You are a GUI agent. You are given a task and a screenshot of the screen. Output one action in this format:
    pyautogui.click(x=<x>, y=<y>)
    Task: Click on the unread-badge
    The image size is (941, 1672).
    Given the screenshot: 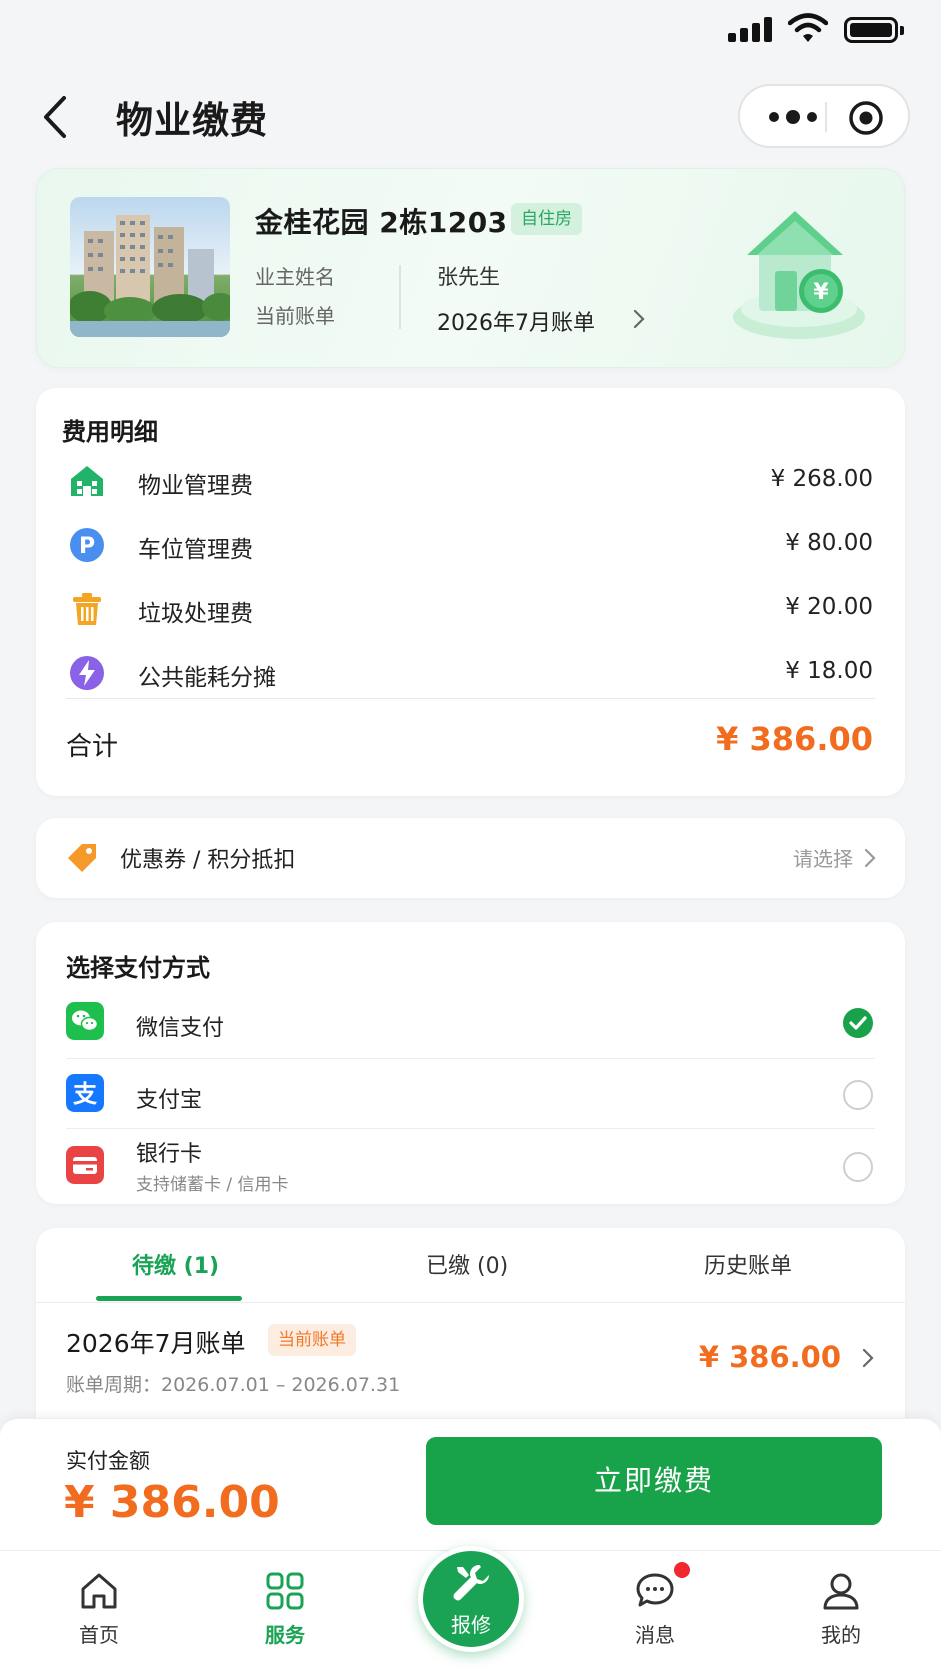 What is the action you would take?
    pyautogui.click(x=682, y=1570)
    